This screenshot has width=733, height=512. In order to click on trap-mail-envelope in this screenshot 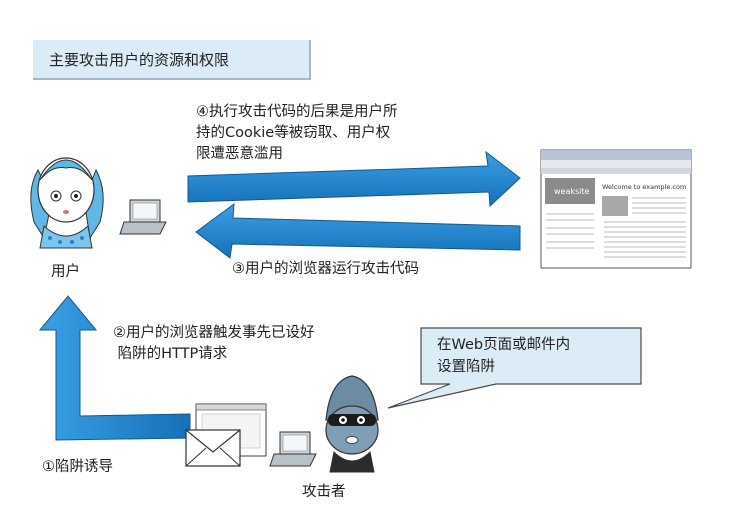, I will do `click(213, 448)`.